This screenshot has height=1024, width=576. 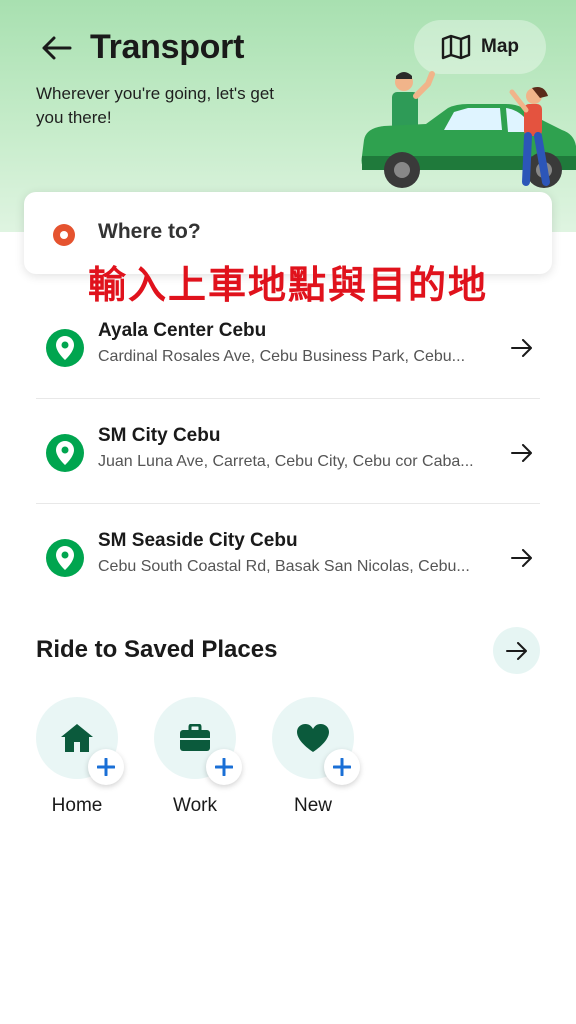 I want to click on saved-places-more-button, so click(x=516, y=650).